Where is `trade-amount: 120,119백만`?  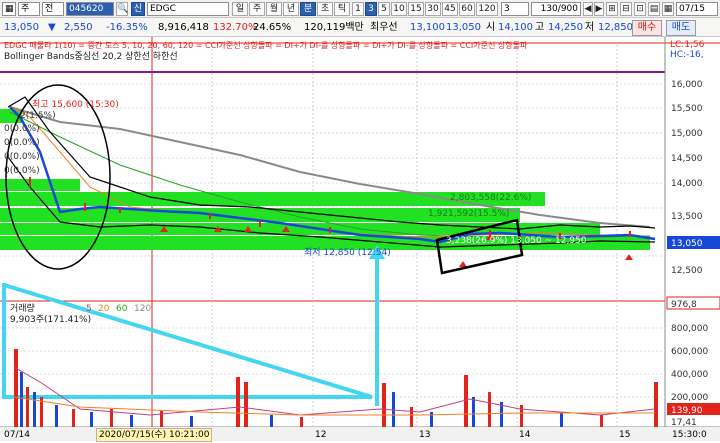 trade-amount: 120,119백만 is located at coordinates (334, 27).